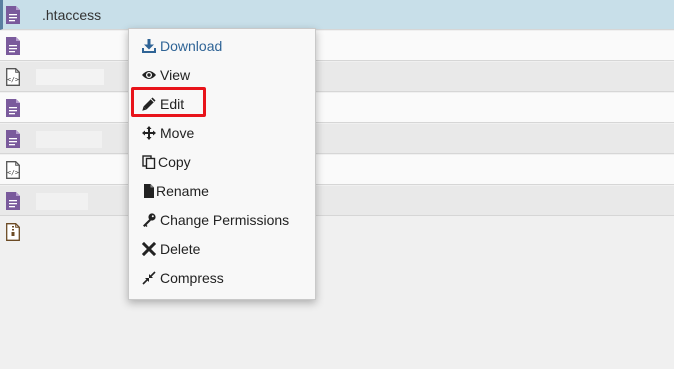 This screenshot has width=674, height=369. What do you see at coordinates (222, 75) in the screenshot?
I see `menu-item-view: View` at bounding box center [222, 75].